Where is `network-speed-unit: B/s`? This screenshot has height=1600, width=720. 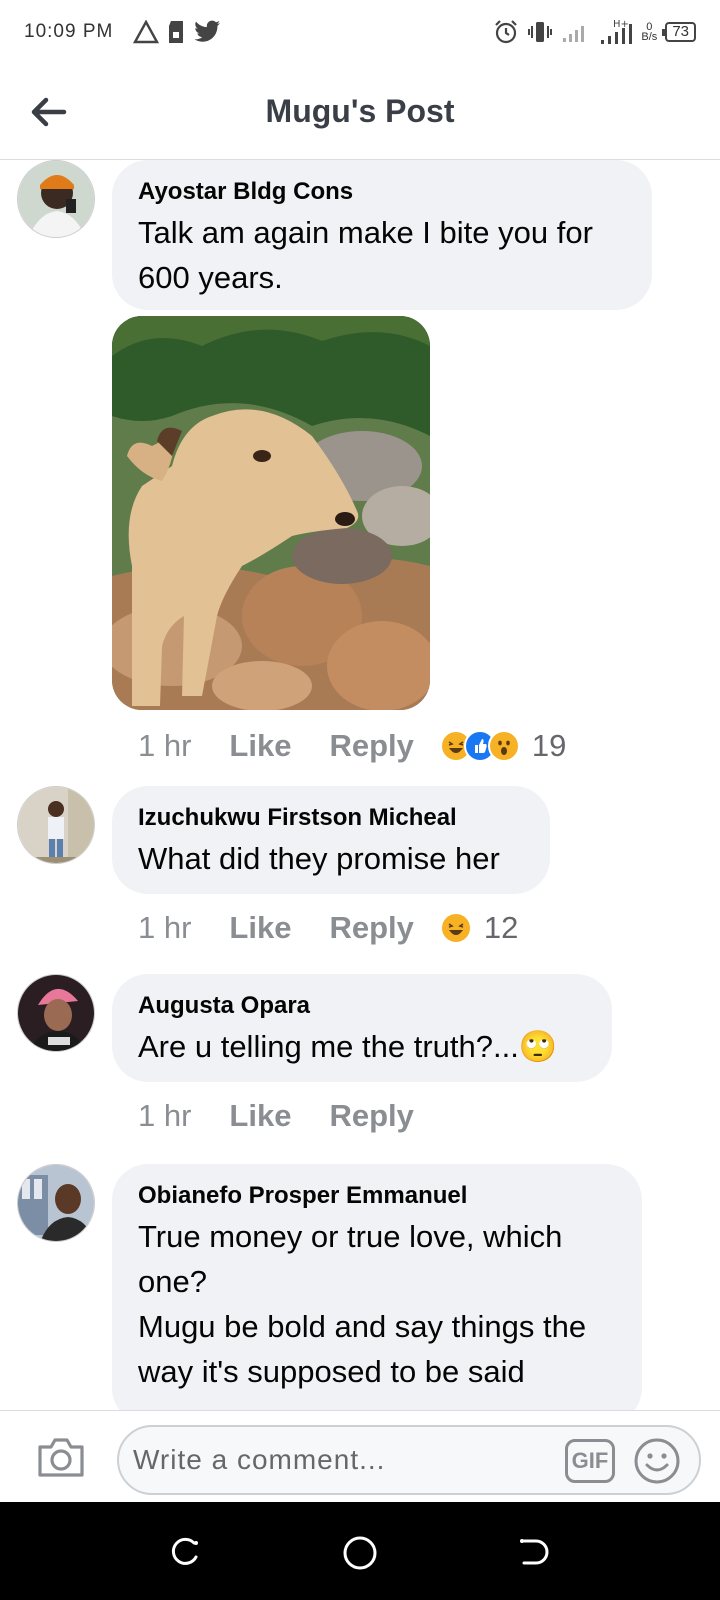
network-speed-unit: B/s is located at coordinates (649, 37).